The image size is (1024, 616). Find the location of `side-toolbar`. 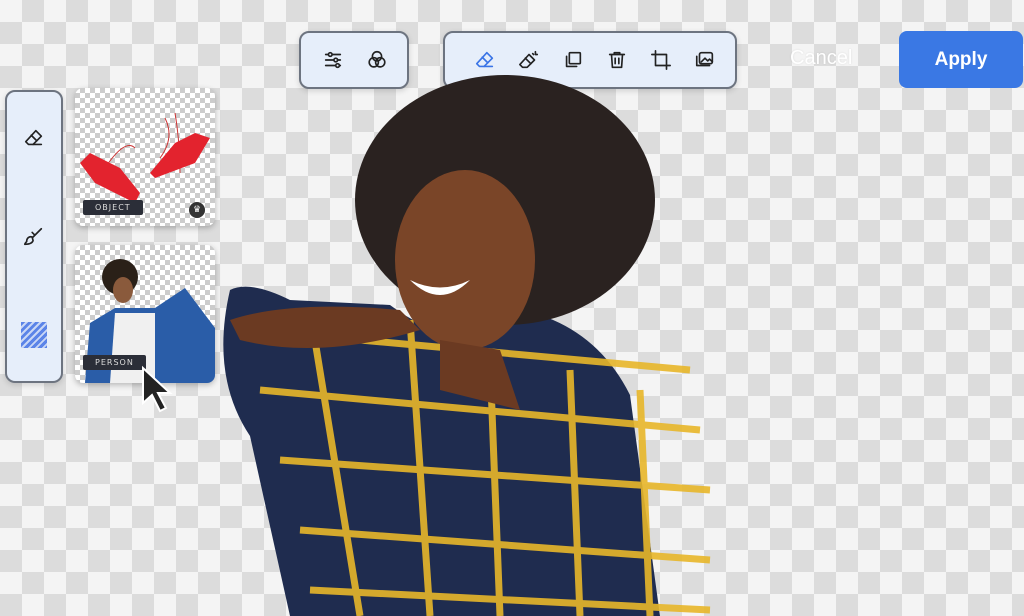

side-toolbar is located at coordinates (34, 236).